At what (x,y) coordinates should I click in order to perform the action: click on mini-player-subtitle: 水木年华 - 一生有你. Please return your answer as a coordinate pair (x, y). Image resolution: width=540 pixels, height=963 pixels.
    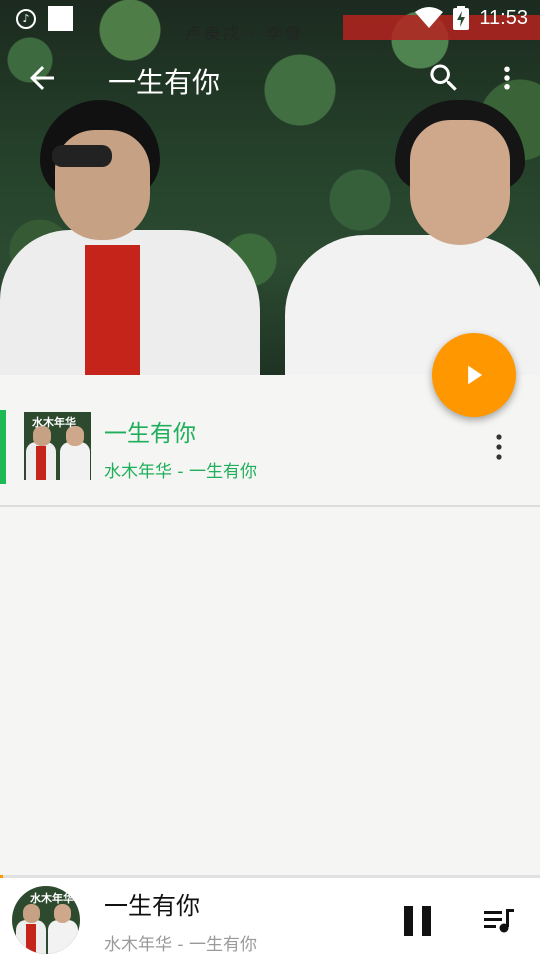
    Looking at the image, I should click on (180, 945).